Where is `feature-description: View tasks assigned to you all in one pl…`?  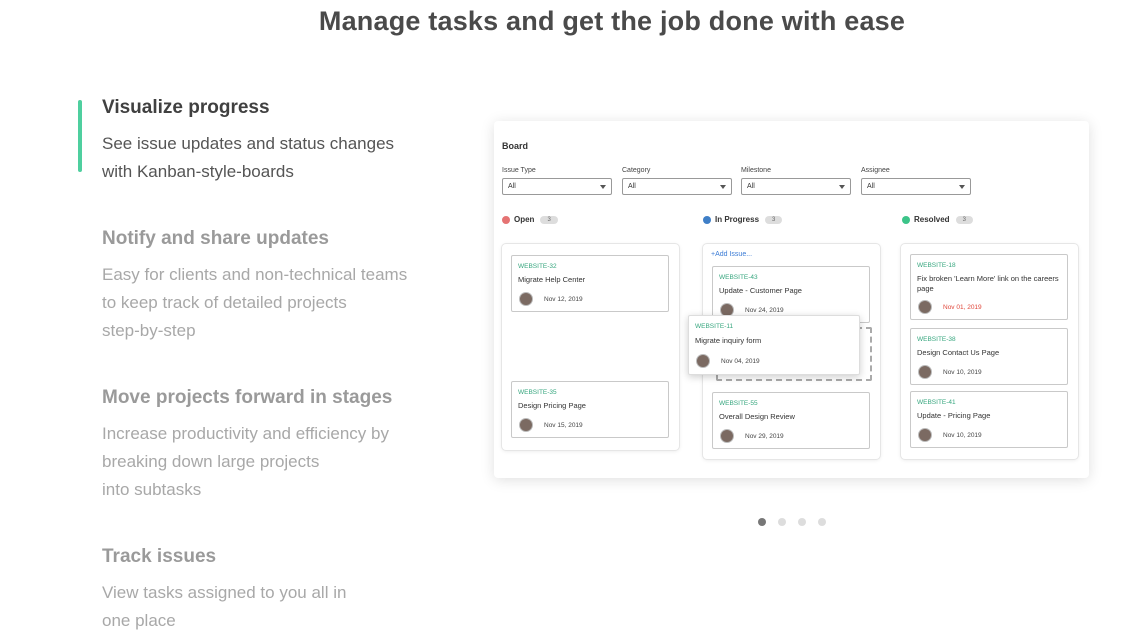 feature-description: View tasks assigned to you all in one pl… is located at coordinates (224, 606).